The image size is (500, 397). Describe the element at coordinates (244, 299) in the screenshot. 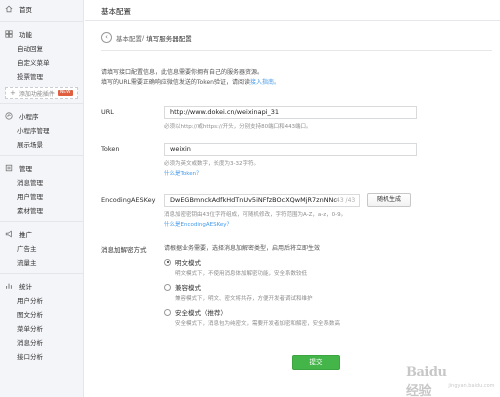

I see `radio-description: 兼容模式下，明文、密文将共存，方便开发者调试和维护` at that location.